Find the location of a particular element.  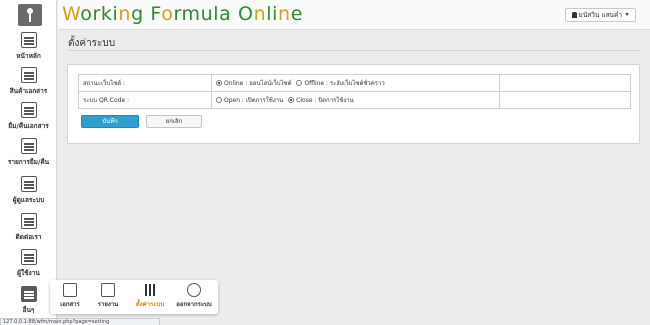

radio-label: Open : เปิดการใช้งาน is located at coordinates (254, 100).